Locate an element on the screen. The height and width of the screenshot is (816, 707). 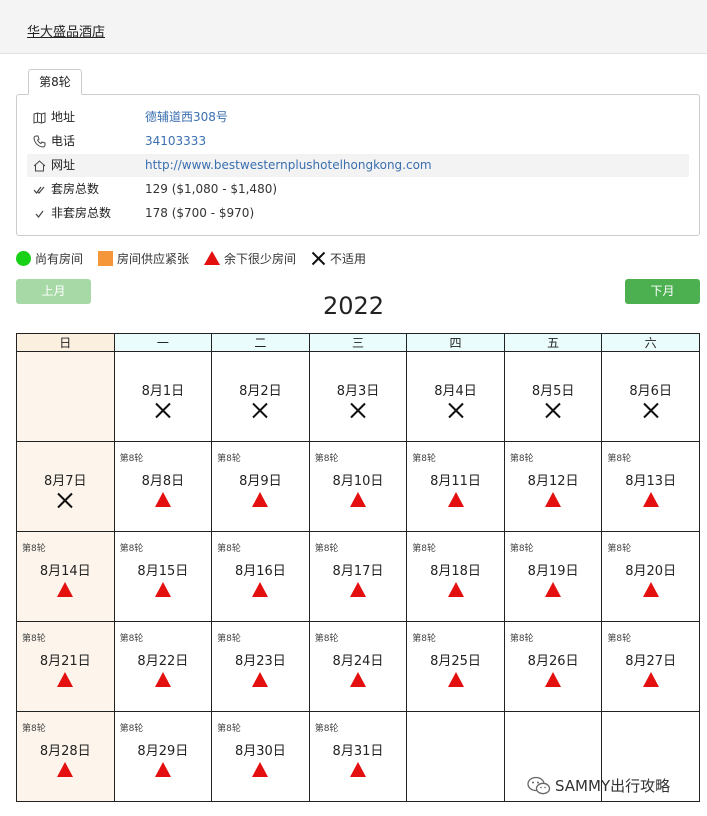
day-label: 8月7日 is located at coordinates (65, 481).